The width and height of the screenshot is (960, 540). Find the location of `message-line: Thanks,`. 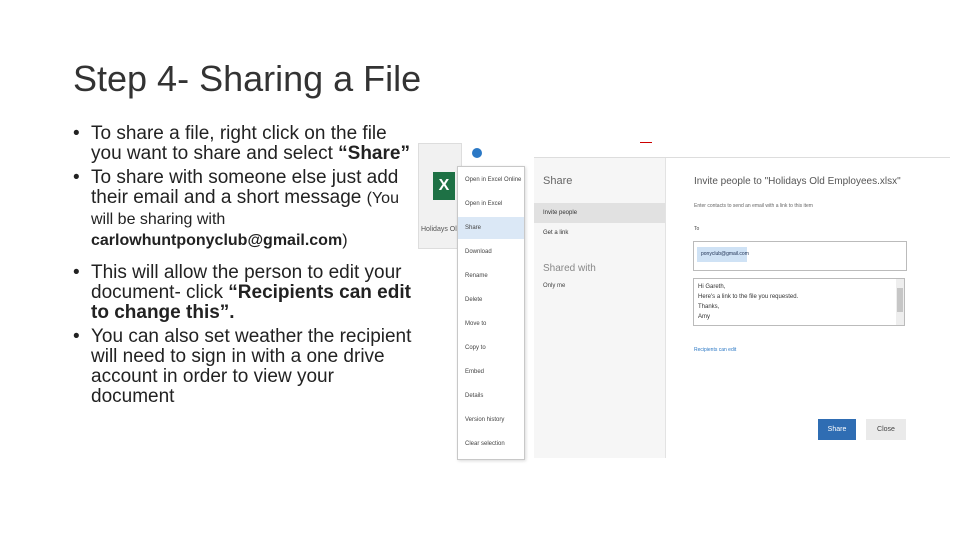

message-line: Thanks, is located at coordinates (709, 307).